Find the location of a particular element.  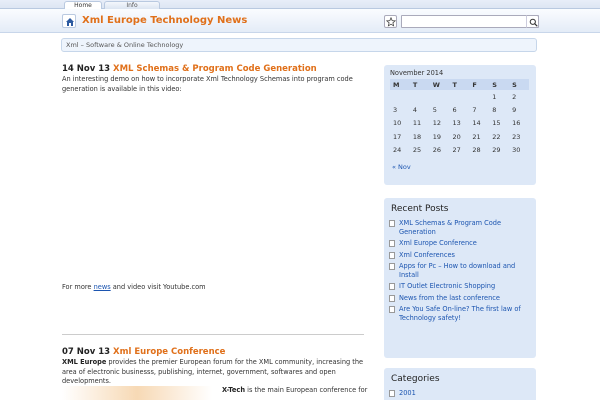

calendar-day: 20 is located at coordinates (456, 136).